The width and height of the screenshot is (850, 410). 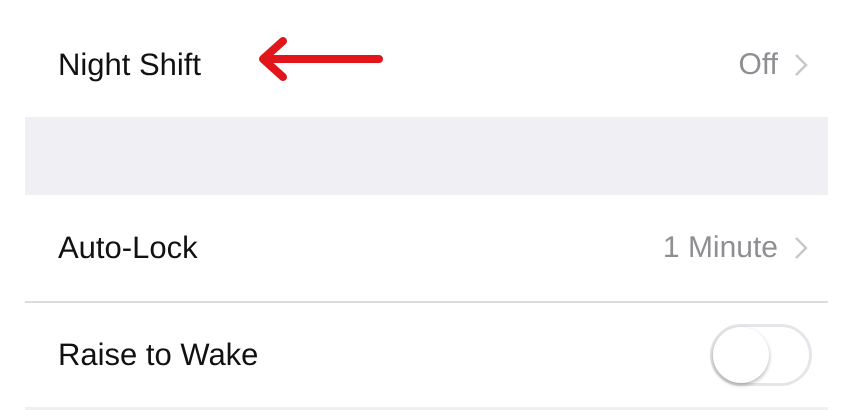 What do you see at coordinates (758, 65) in the screenshot?
I see `setting-value: Off` at bounding box center [758, 65].